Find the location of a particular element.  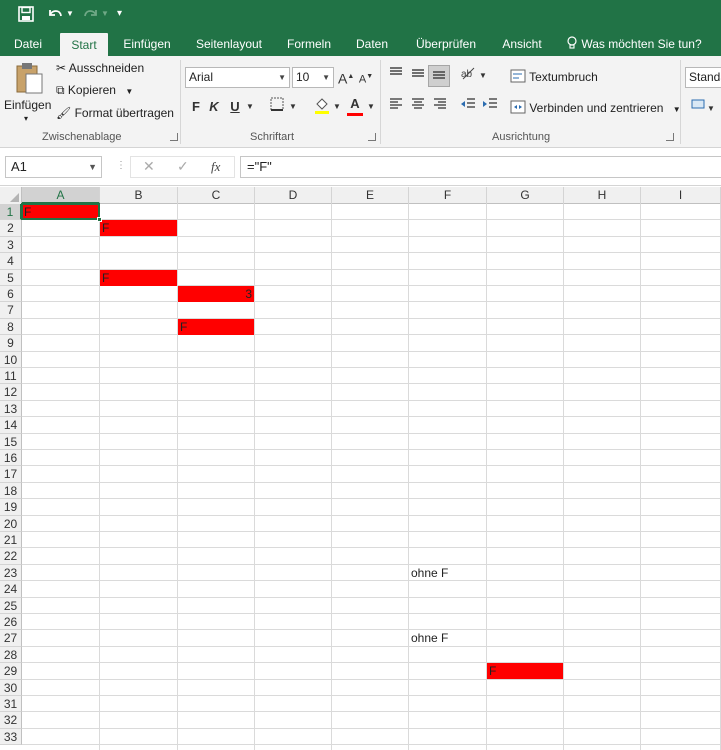

font-launcher-icon is located at coordinates (372, 137).